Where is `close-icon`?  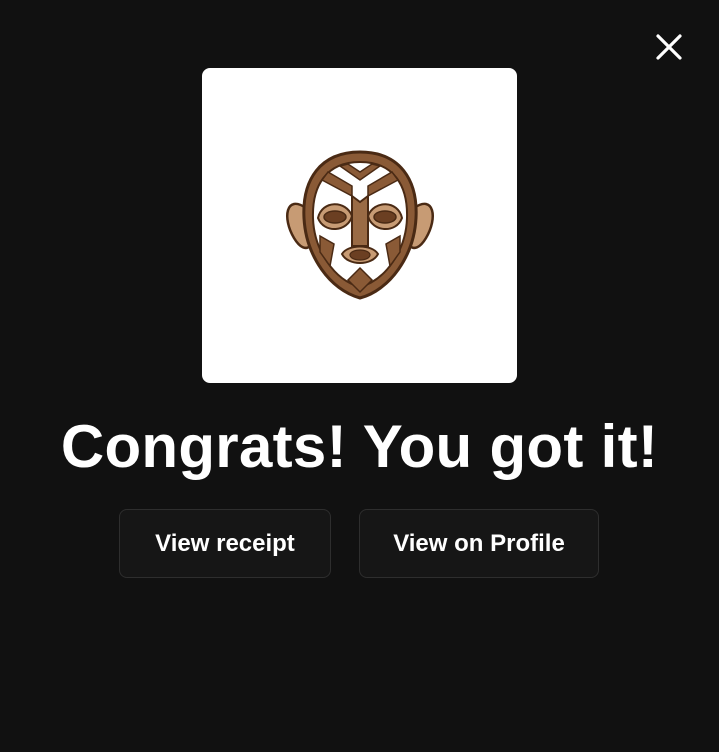 close-icon is located at coordinates (669, 47).